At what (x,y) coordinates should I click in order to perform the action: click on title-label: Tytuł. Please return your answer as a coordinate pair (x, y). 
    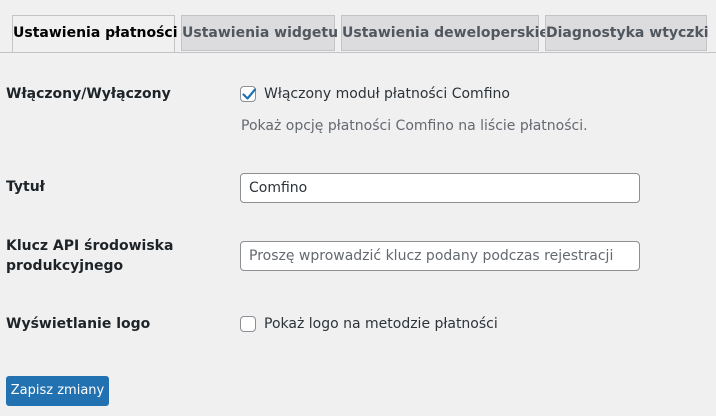
    Looking at the image, I should click on (25, 187).